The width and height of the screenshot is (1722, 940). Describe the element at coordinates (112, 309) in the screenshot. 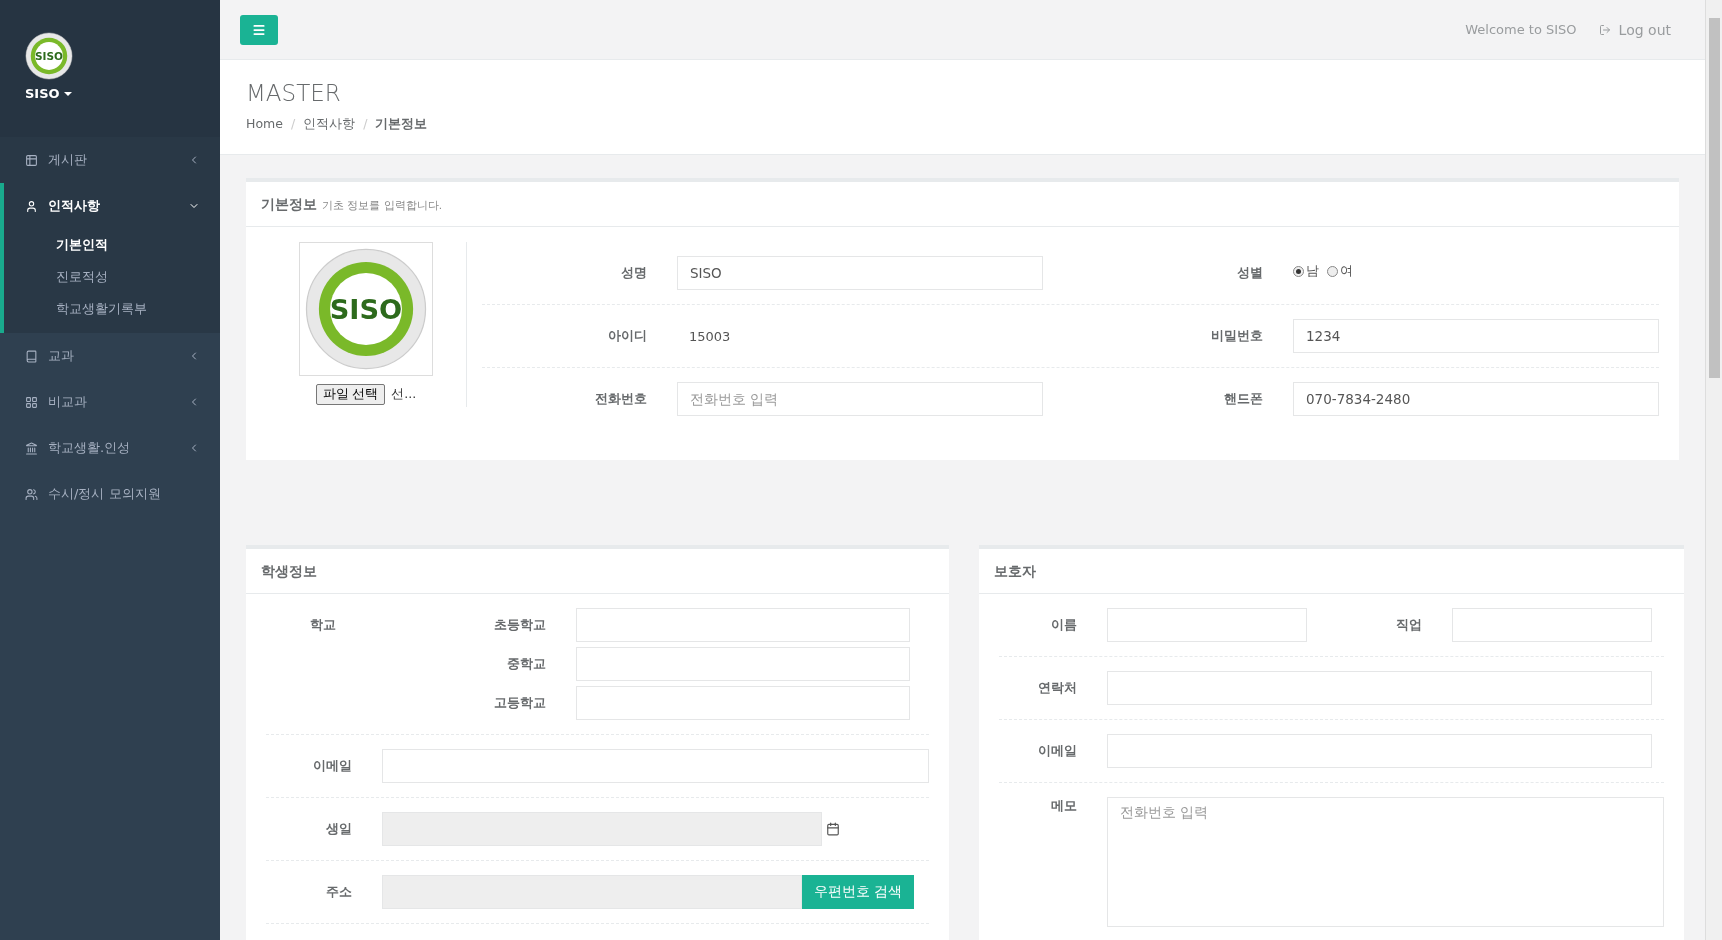

I see `nav-subitem: 학교생활기록부` at that location.